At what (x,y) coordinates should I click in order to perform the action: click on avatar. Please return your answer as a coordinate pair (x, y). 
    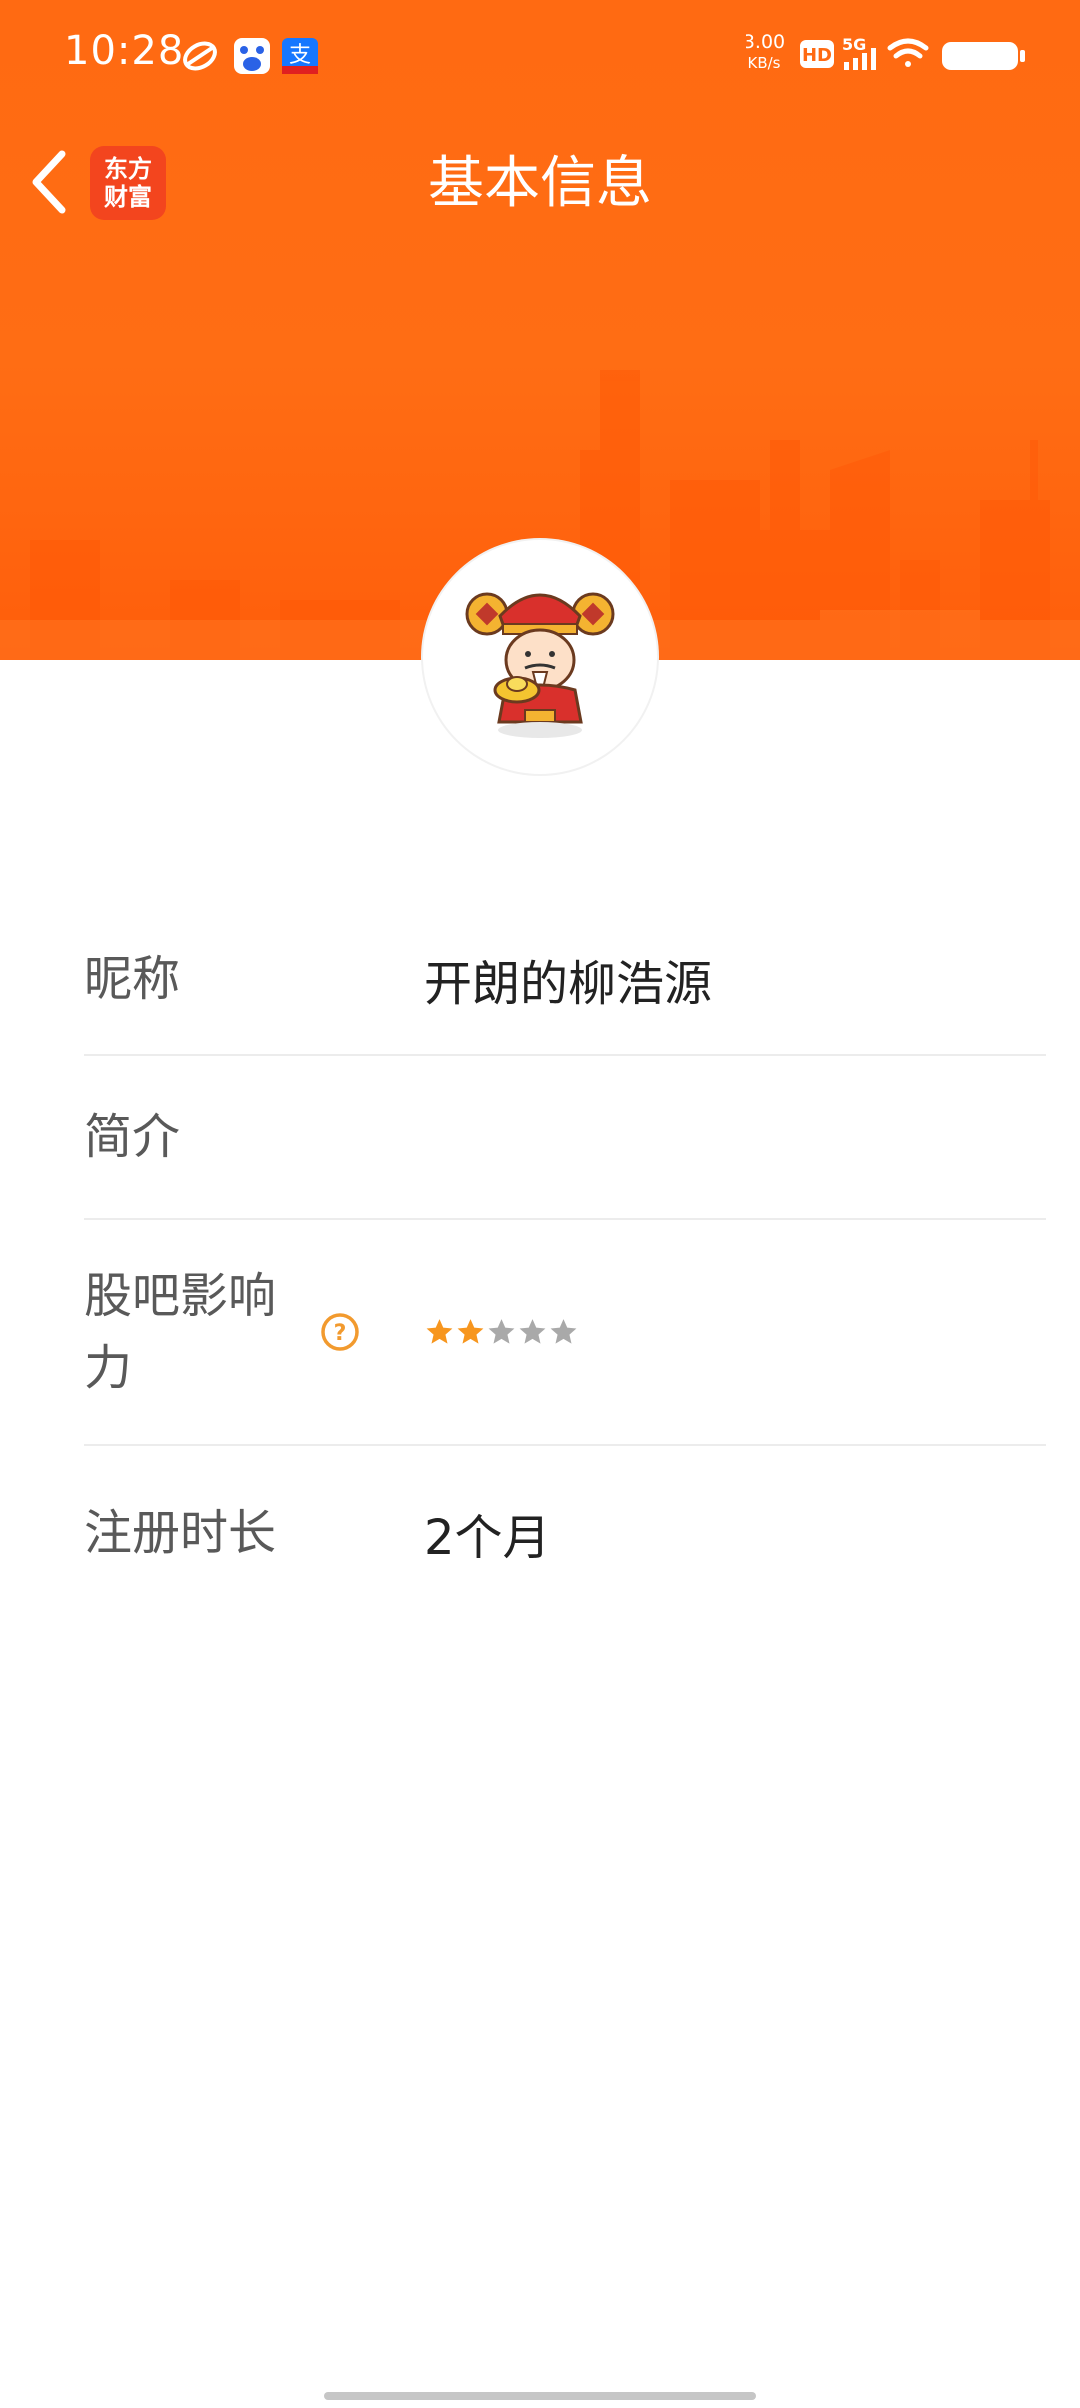
    Looking at the image, I should click on (540, 657).